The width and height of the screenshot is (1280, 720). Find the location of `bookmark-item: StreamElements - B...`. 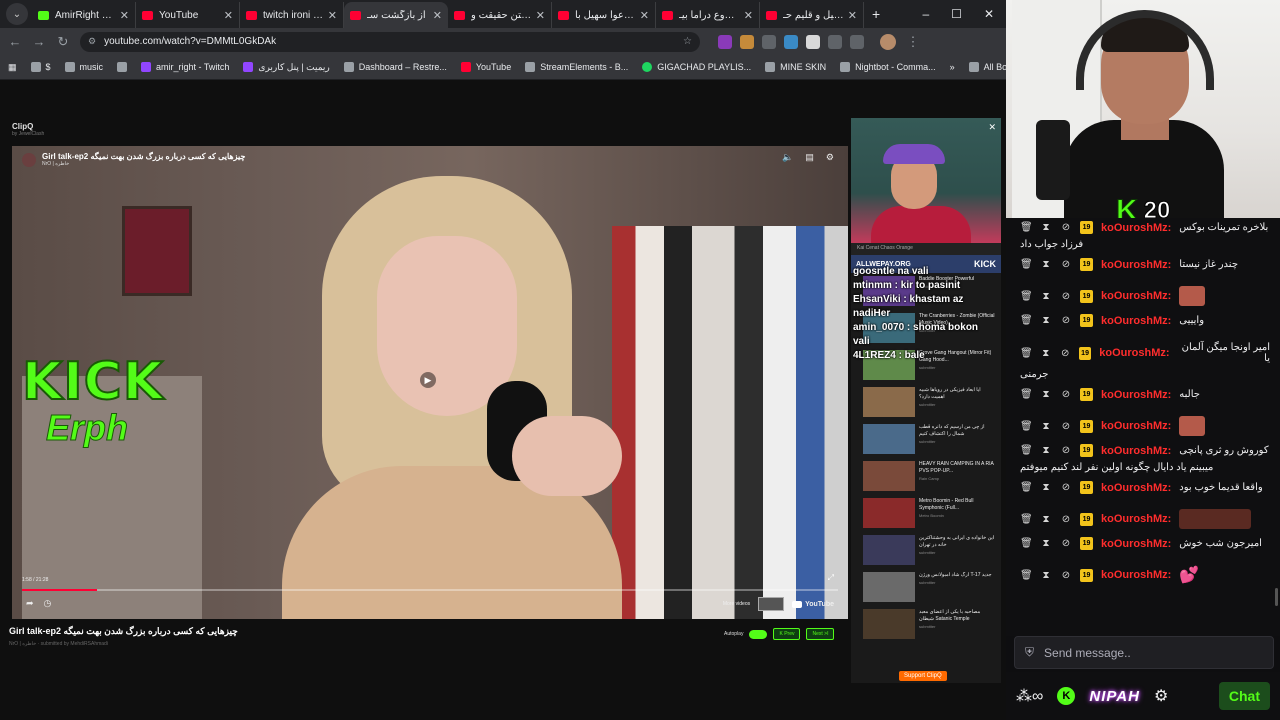

bookmark-item: StreamElements - B... is located at coordinates (576, 67).